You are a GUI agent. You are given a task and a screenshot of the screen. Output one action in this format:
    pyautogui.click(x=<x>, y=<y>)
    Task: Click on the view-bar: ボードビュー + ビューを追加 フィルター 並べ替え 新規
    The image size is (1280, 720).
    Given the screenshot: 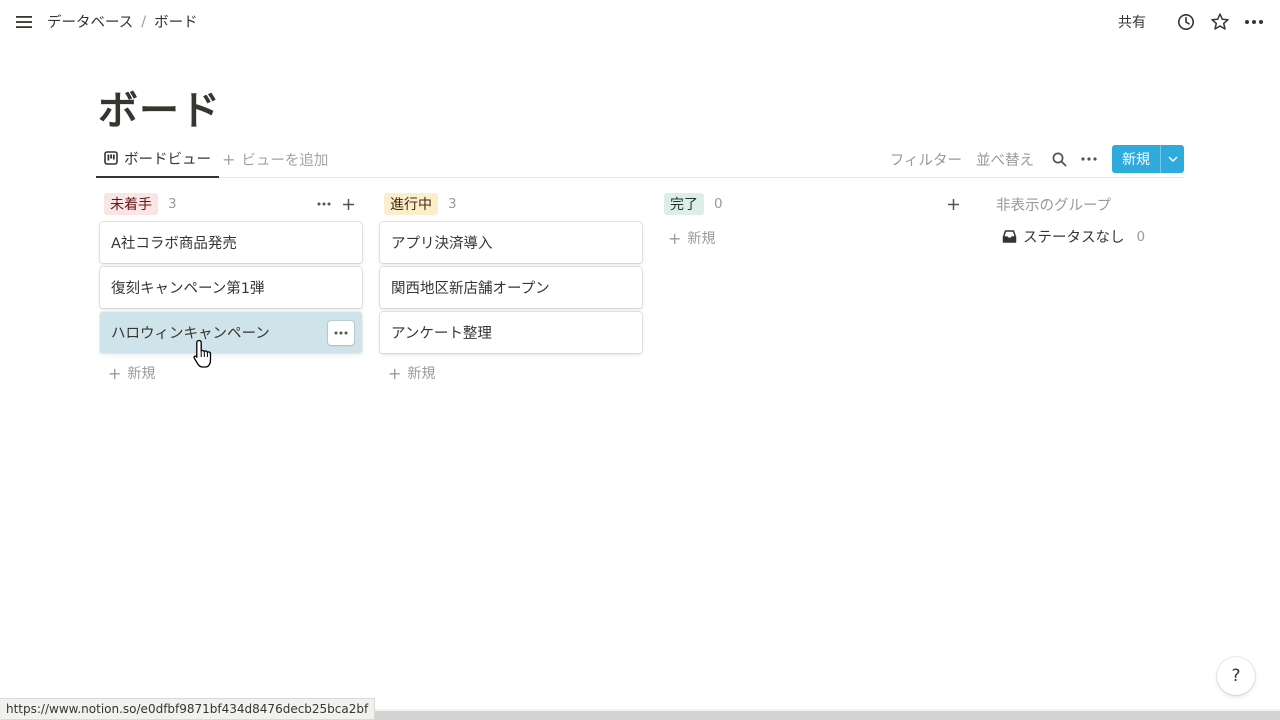 What is the action you would take?
    pyautogui.click(x=640, y=159)
    